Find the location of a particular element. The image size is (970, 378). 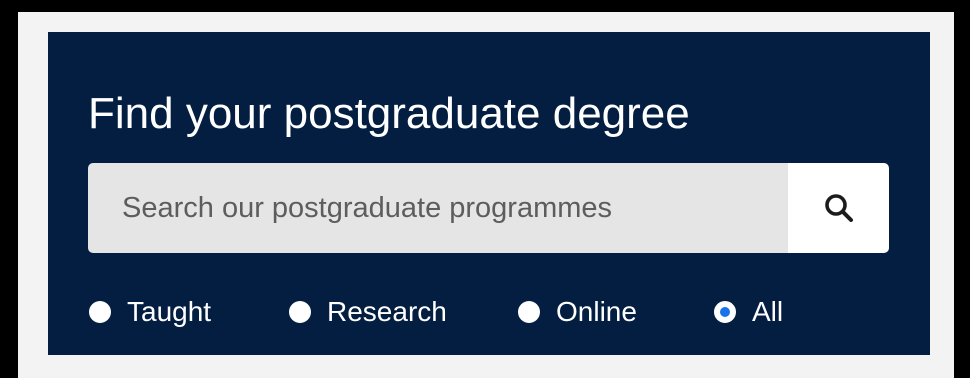

search-button is located at coordinates (838, 208).